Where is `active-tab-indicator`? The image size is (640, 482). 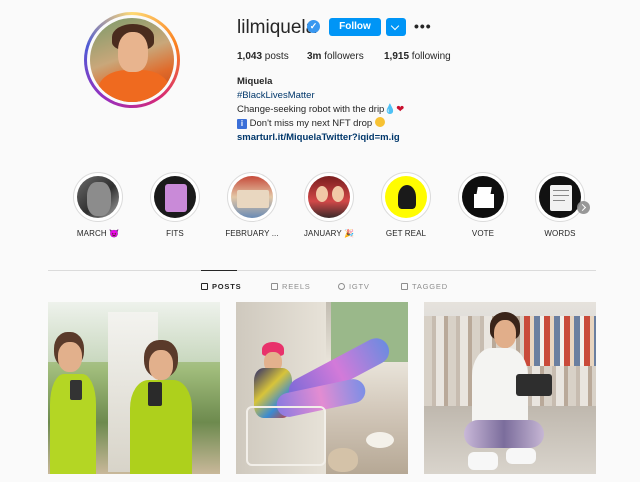 active-tab-indicator is located at coordinates (219, 270).